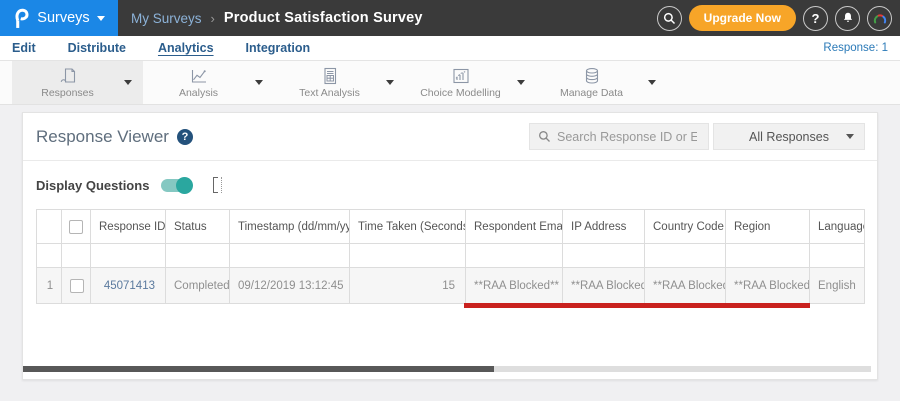 Image resolution: width=900 pixels, height=401 pixels. I want to click on product-switcher-label: Surveys, so click(63, 18).